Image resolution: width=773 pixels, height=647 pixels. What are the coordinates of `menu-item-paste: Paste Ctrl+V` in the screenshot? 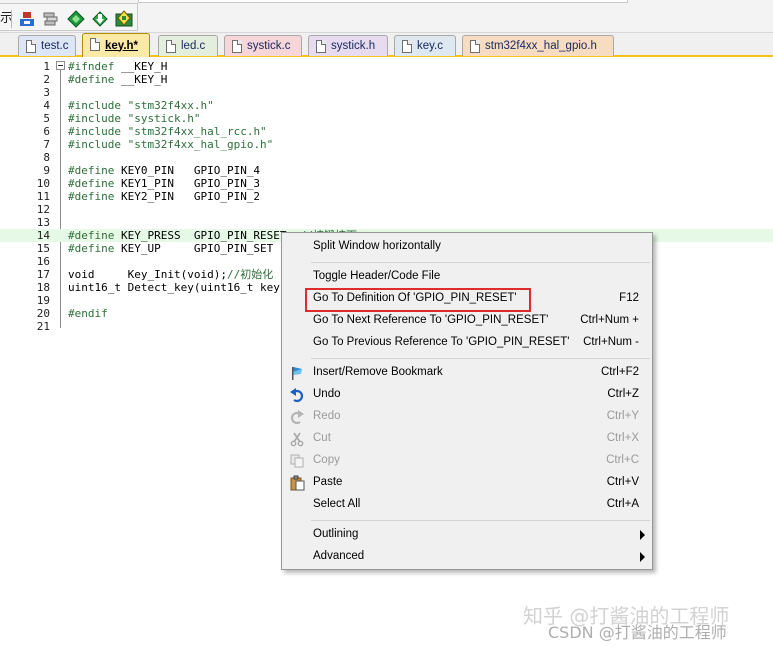 It's located at (467, 483).